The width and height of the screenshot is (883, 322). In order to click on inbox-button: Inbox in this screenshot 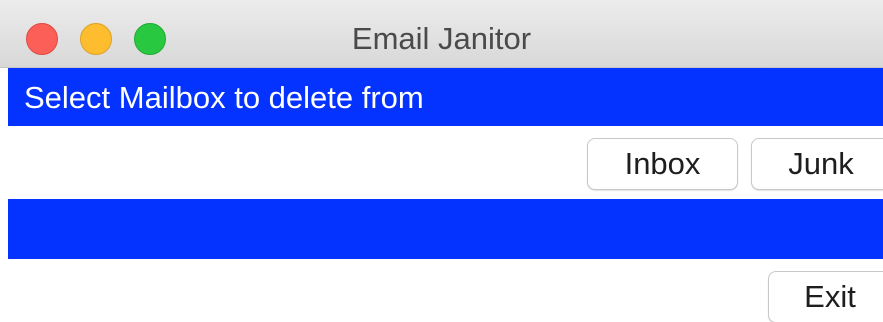, I will do `click(662, 164)`.